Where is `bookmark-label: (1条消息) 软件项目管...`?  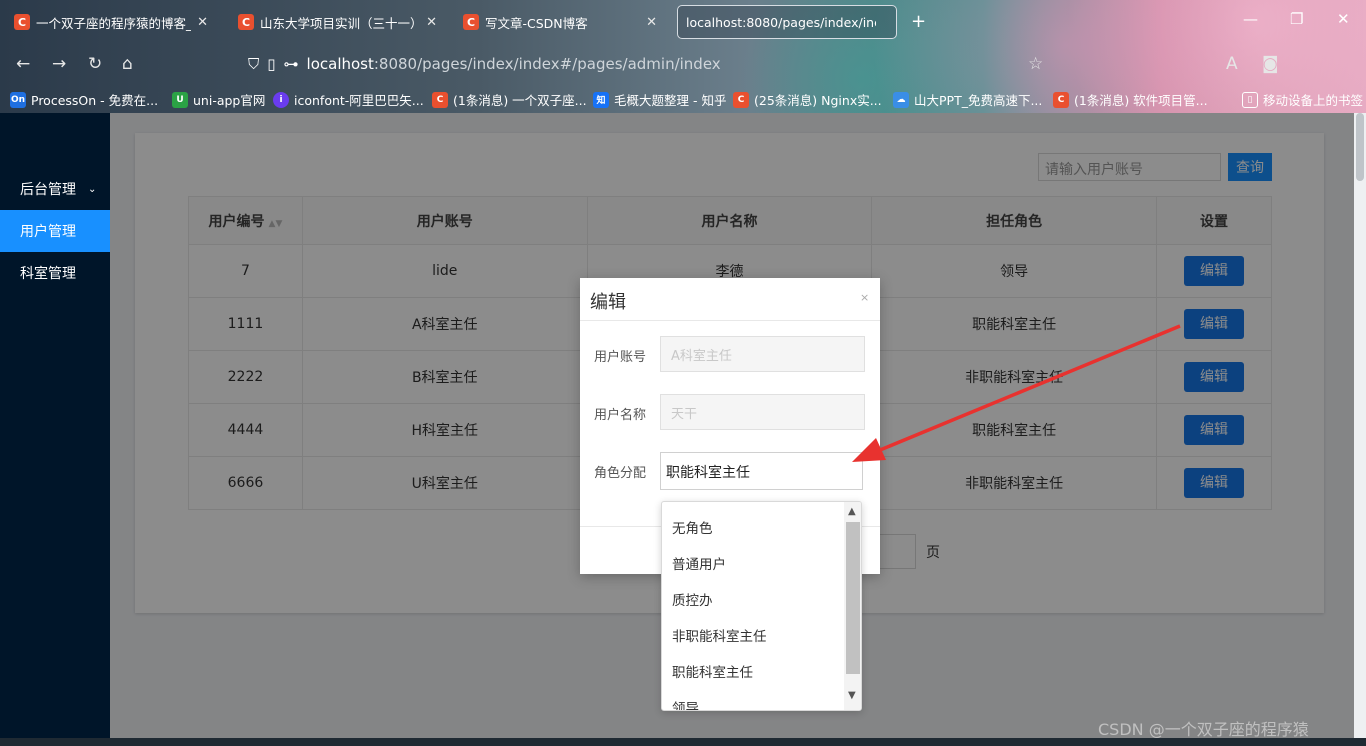 bookmark-label: (1条消息) 软件项目管... is located at coordinates (1141, 100).